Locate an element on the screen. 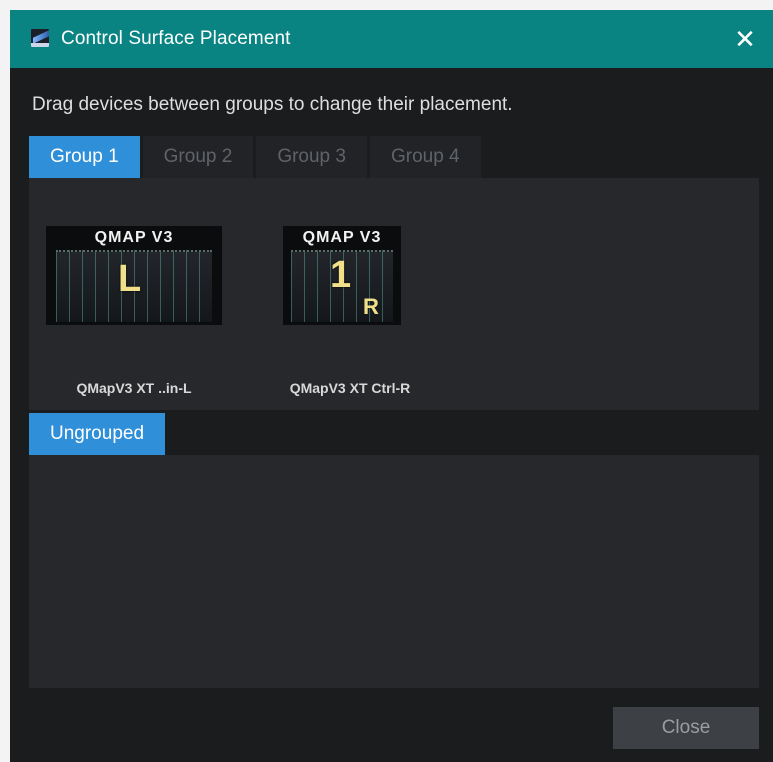  tab-group-1: Group 1 is located at coordinates (84, 157).